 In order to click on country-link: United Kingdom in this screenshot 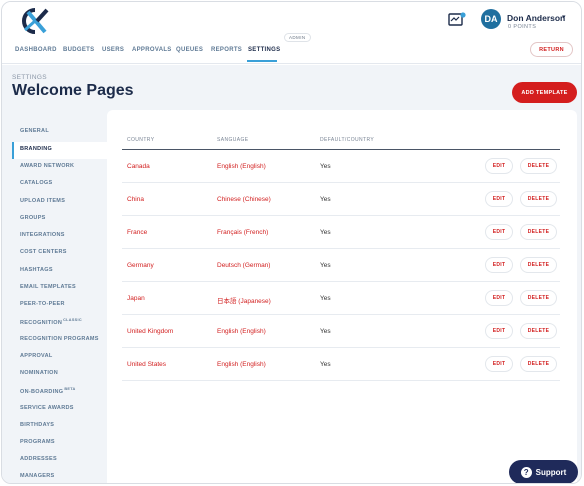, I will do `click(150, 331)`.